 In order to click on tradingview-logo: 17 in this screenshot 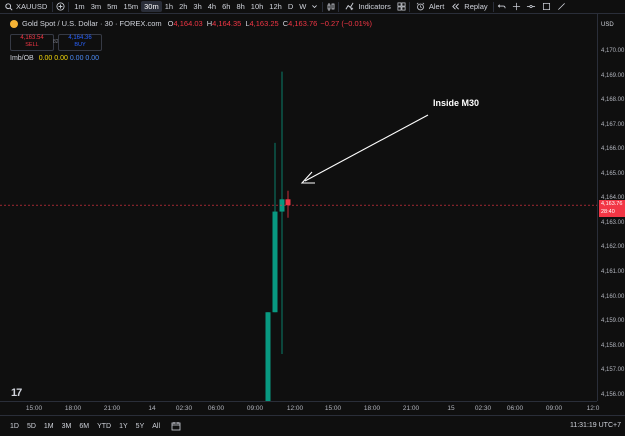, I will do `click(16, 393)`.